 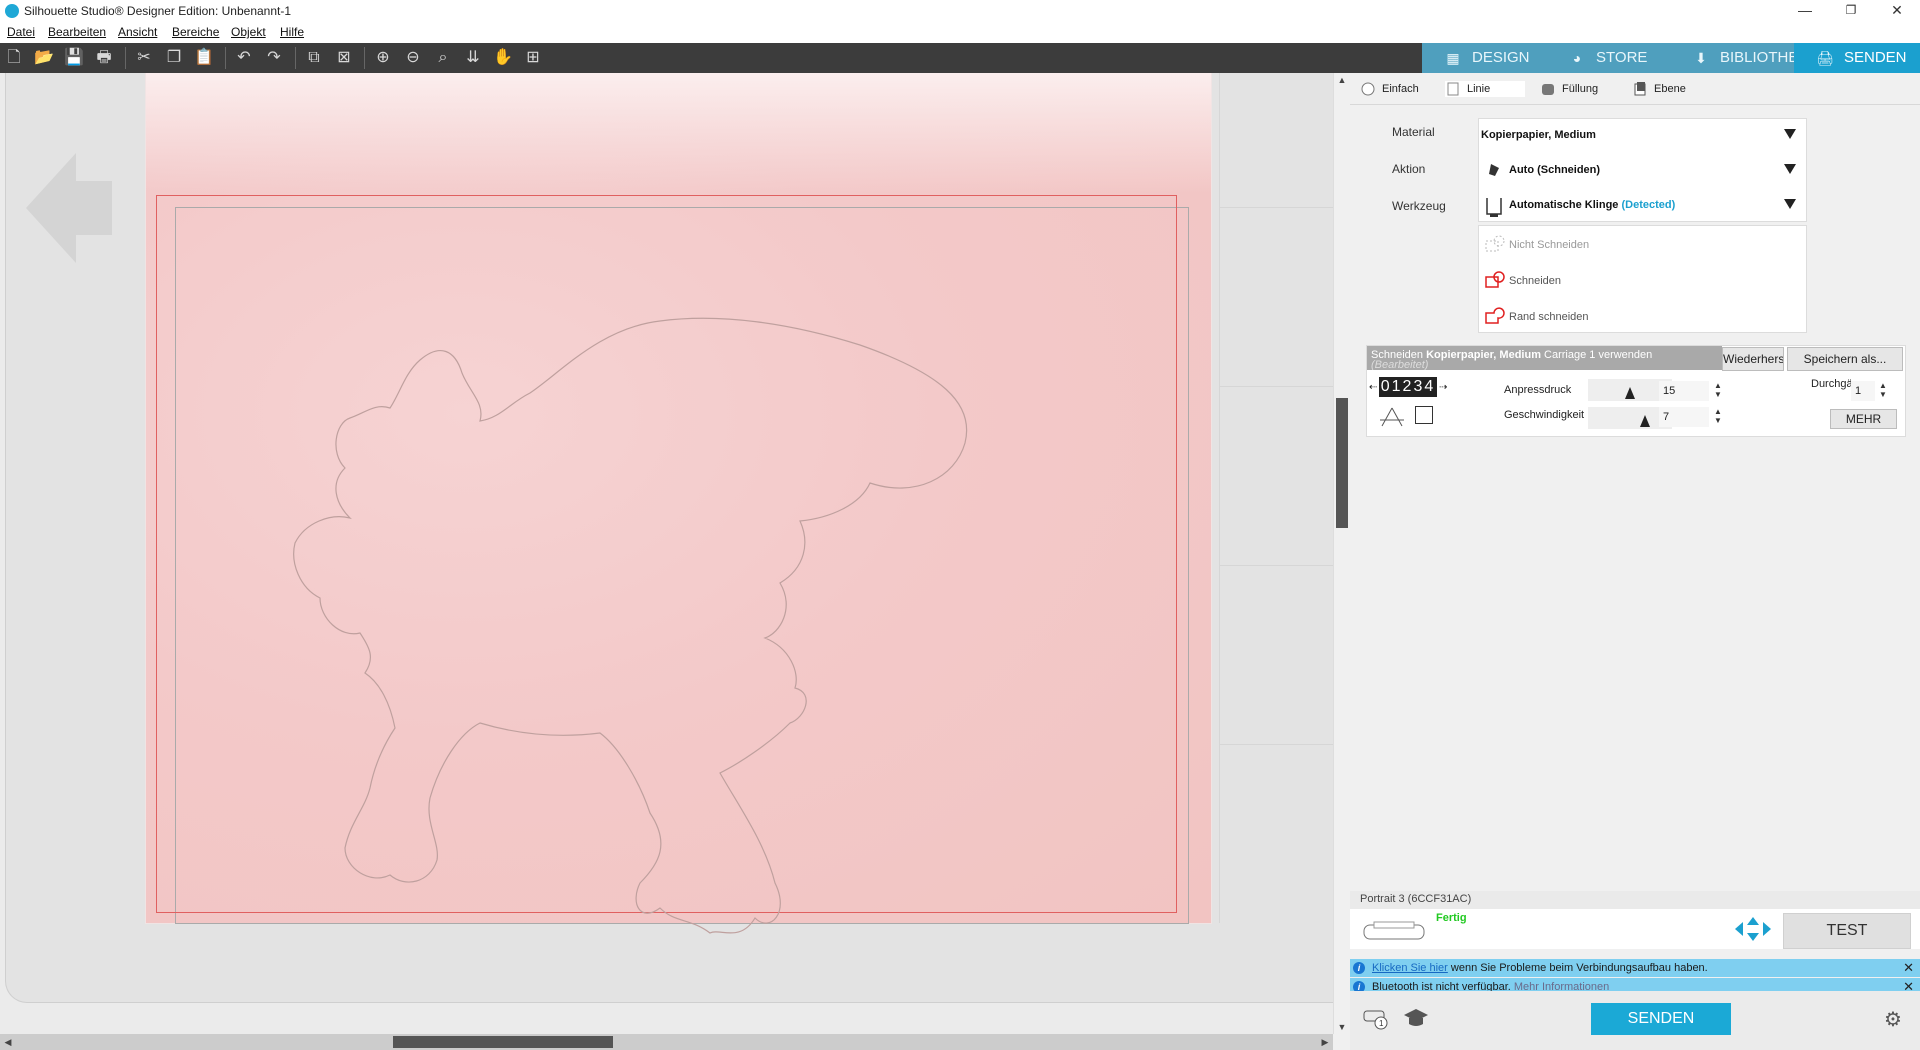 I want to click on notice-connection-link: Klicken Sie hier, so click(x=1410, y=968).